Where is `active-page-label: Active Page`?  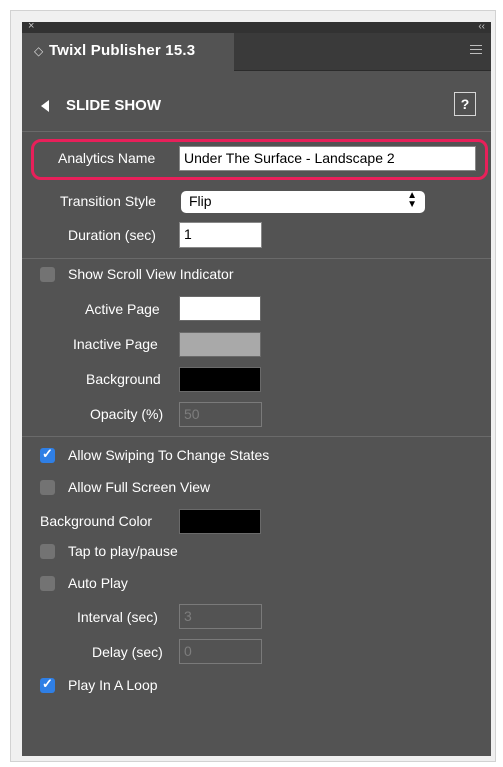
active-page-label: Active Page is located at coordinates (122, 309).